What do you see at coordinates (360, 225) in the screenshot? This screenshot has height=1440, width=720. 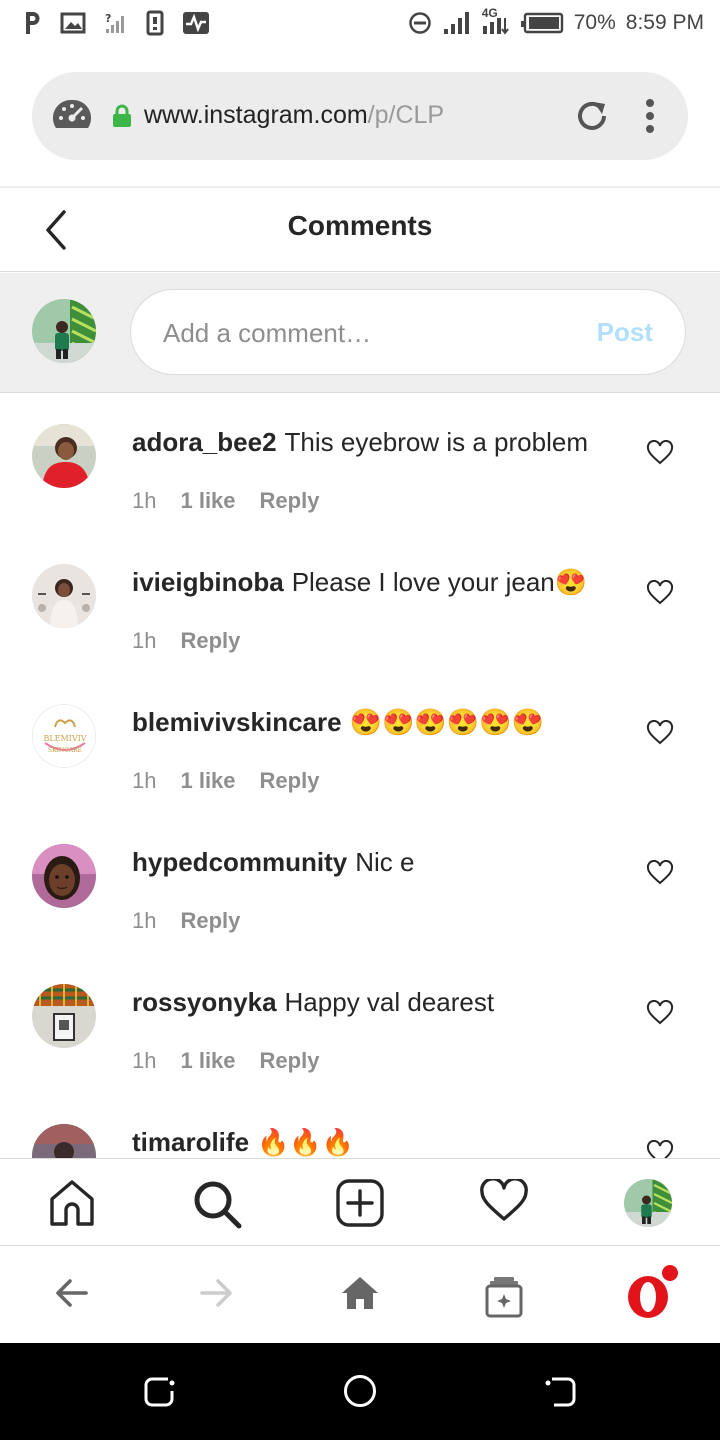 I see `page-title: Comments` at bounding box center [360, 225].